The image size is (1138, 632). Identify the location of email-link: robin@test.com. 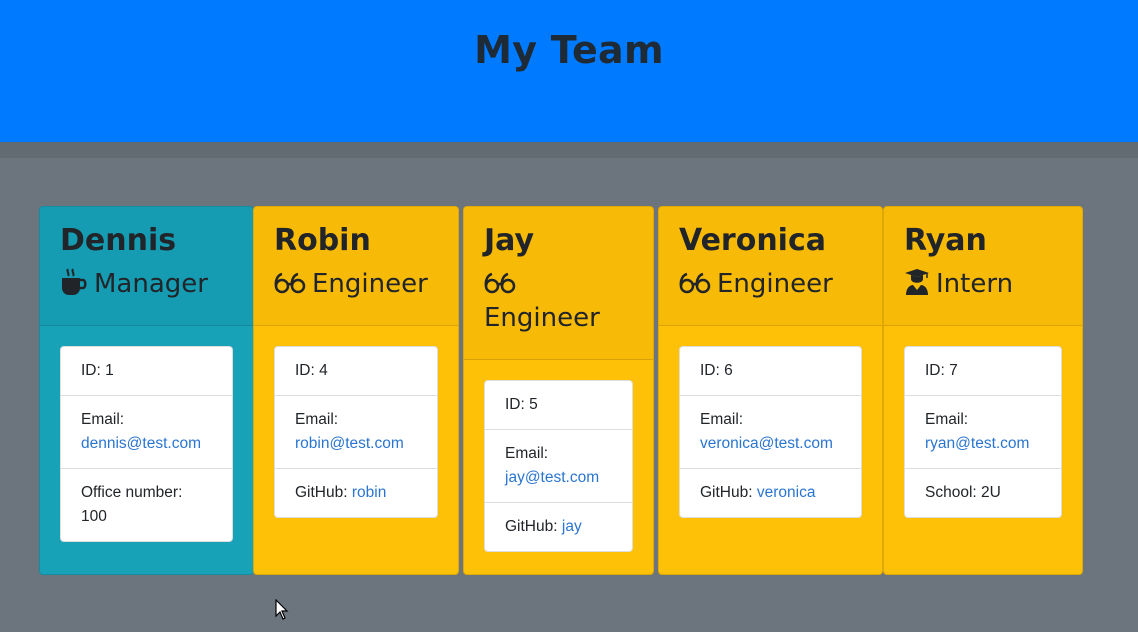
(349, 443).